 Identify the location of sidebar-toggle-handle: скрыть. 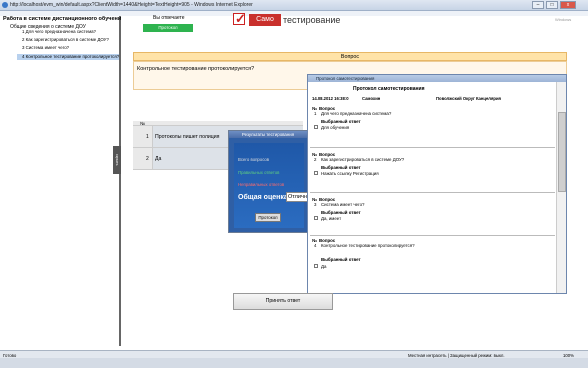
(117, 160).